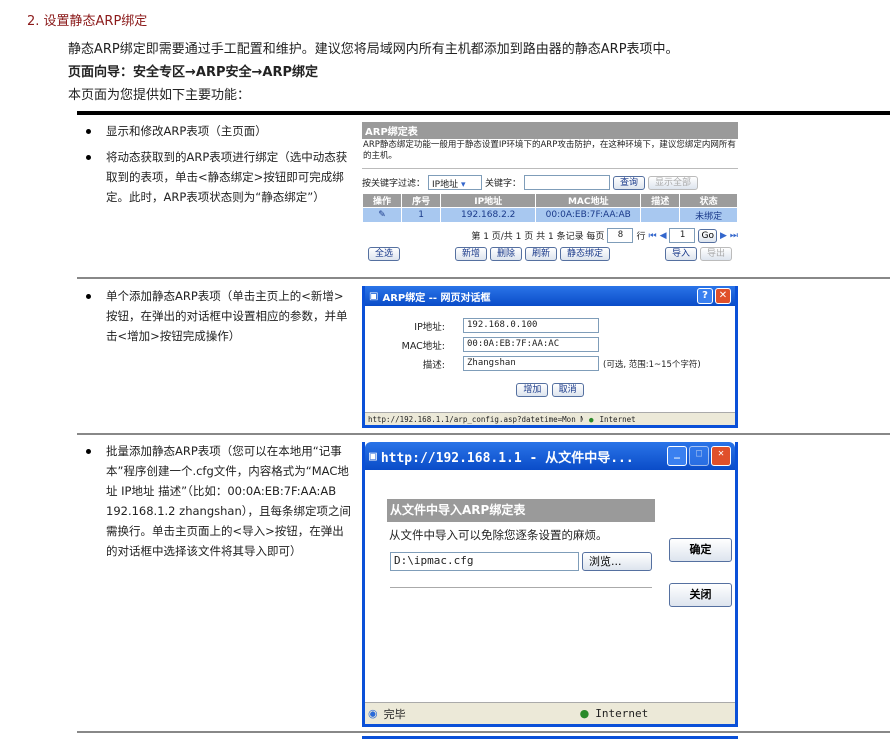 The image size is (890, 739). Describe the element at coordinates (629, 182) in the screenshot. I see `search-button: 查询` at that location.